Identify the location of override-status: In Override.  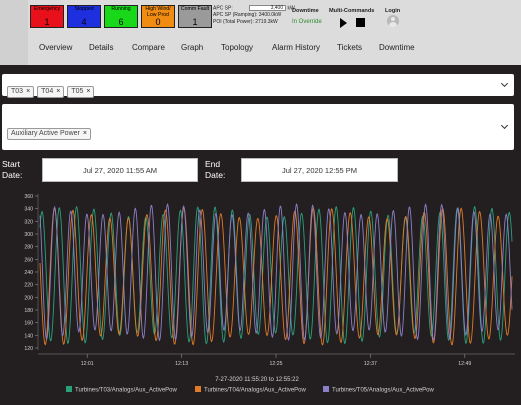
(307, 22).